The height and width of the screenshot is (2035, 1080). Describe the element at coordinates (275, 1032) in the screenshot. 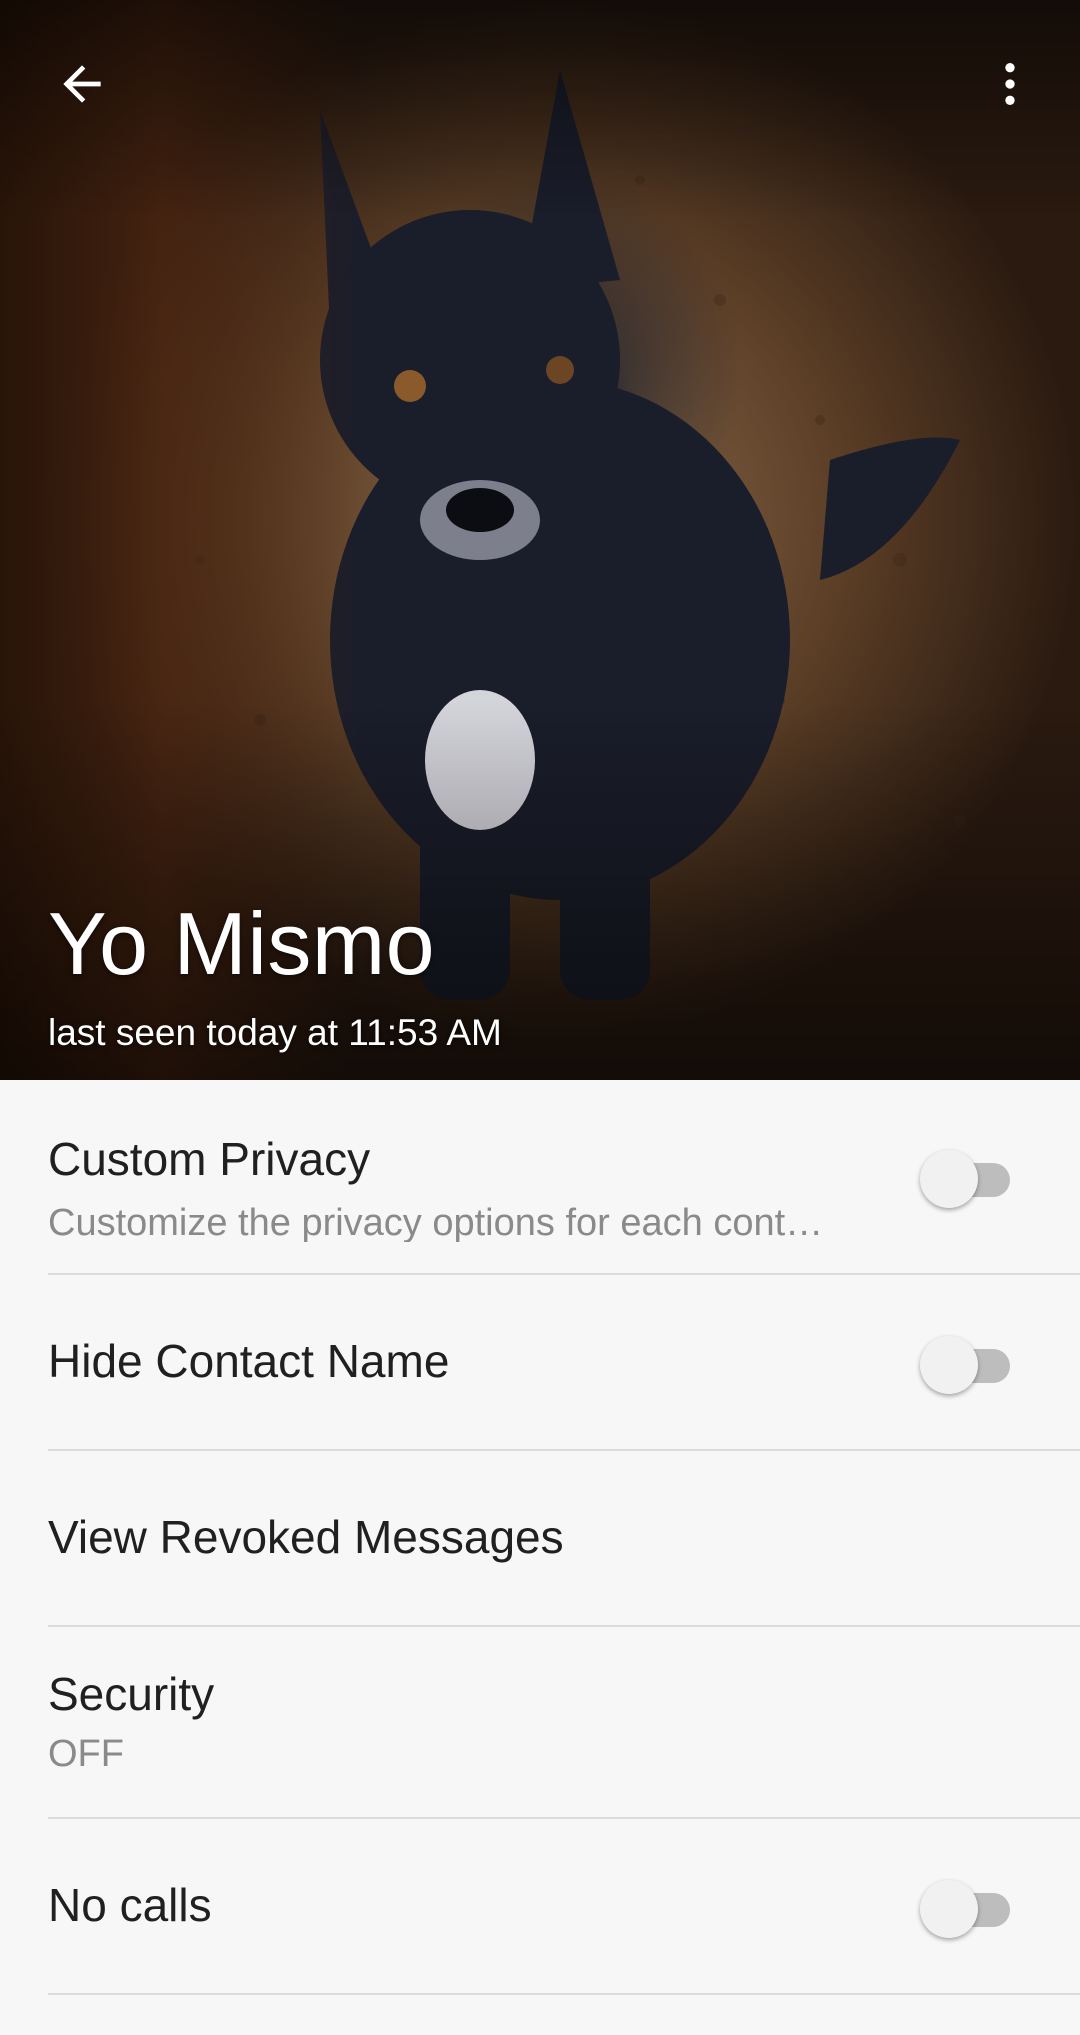

I see `last-seen-status: last seen today at 11:53 AM` at that location.